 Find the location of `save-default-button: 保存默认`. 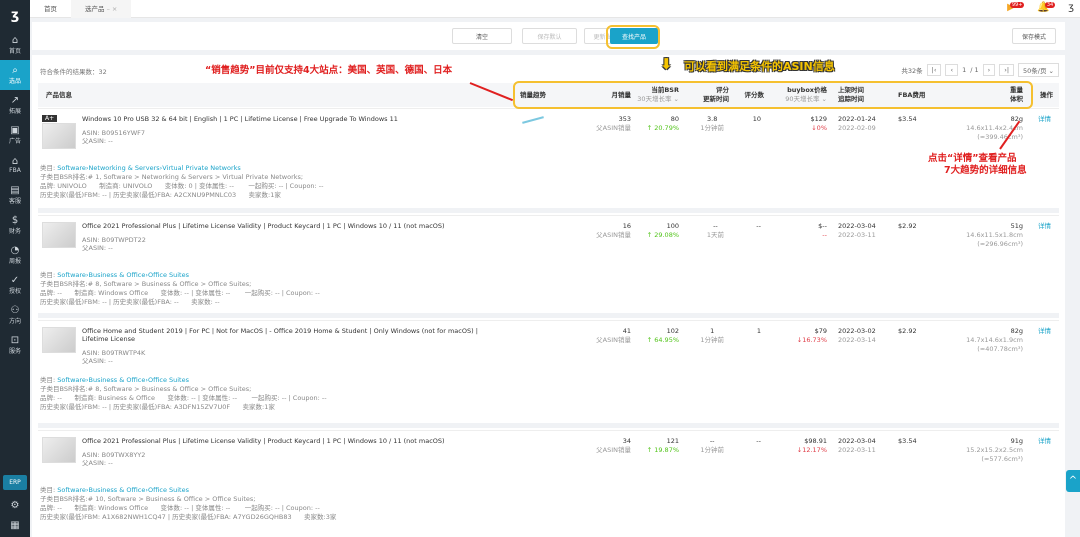

save-default-button: 保存默认 is located at coordinates (549, 36).